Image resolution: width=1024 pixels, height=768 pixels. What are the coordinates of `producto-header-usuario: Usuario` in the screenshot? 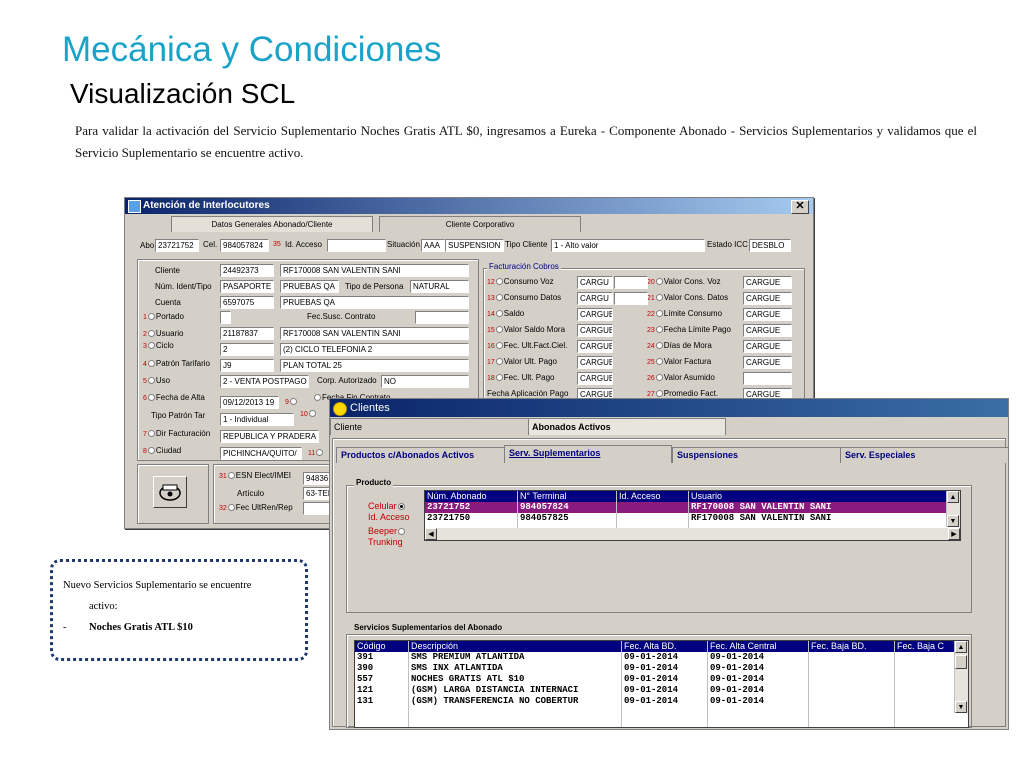 It's located at (705, 496).